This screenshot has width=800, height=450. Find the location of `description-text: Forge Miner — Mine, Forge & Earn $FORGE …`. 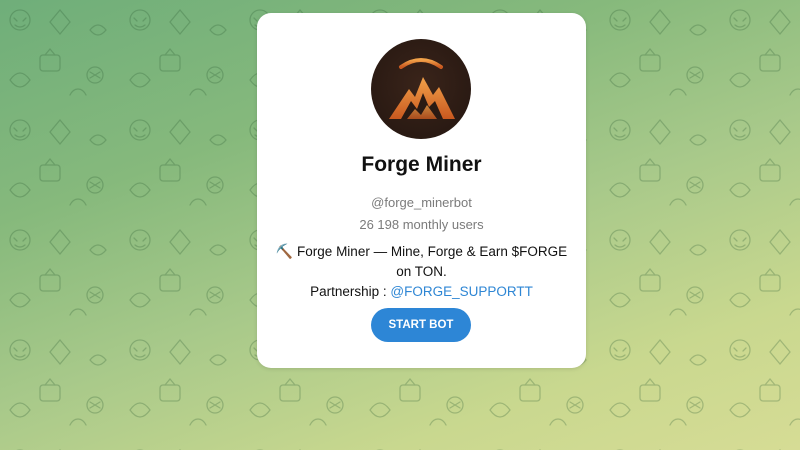

description-text: Forge Miner — Mine, Forge & Earn $FORGE … is located at coordinates (432, 261).